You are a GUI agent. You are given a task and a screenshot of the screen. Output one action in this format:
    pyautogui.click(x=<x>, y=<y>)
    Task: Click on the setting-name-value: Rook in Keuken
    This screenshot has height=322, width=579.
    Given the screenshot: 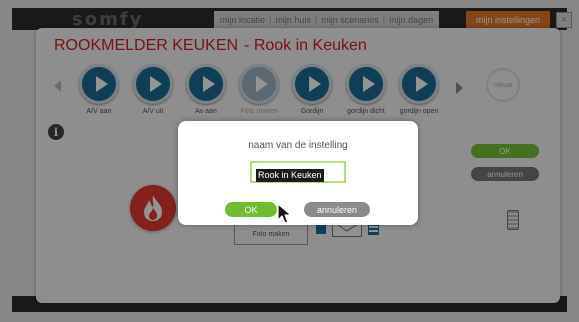 What is the action you would take?
    pyautogui.click(x=290, y=175)
    